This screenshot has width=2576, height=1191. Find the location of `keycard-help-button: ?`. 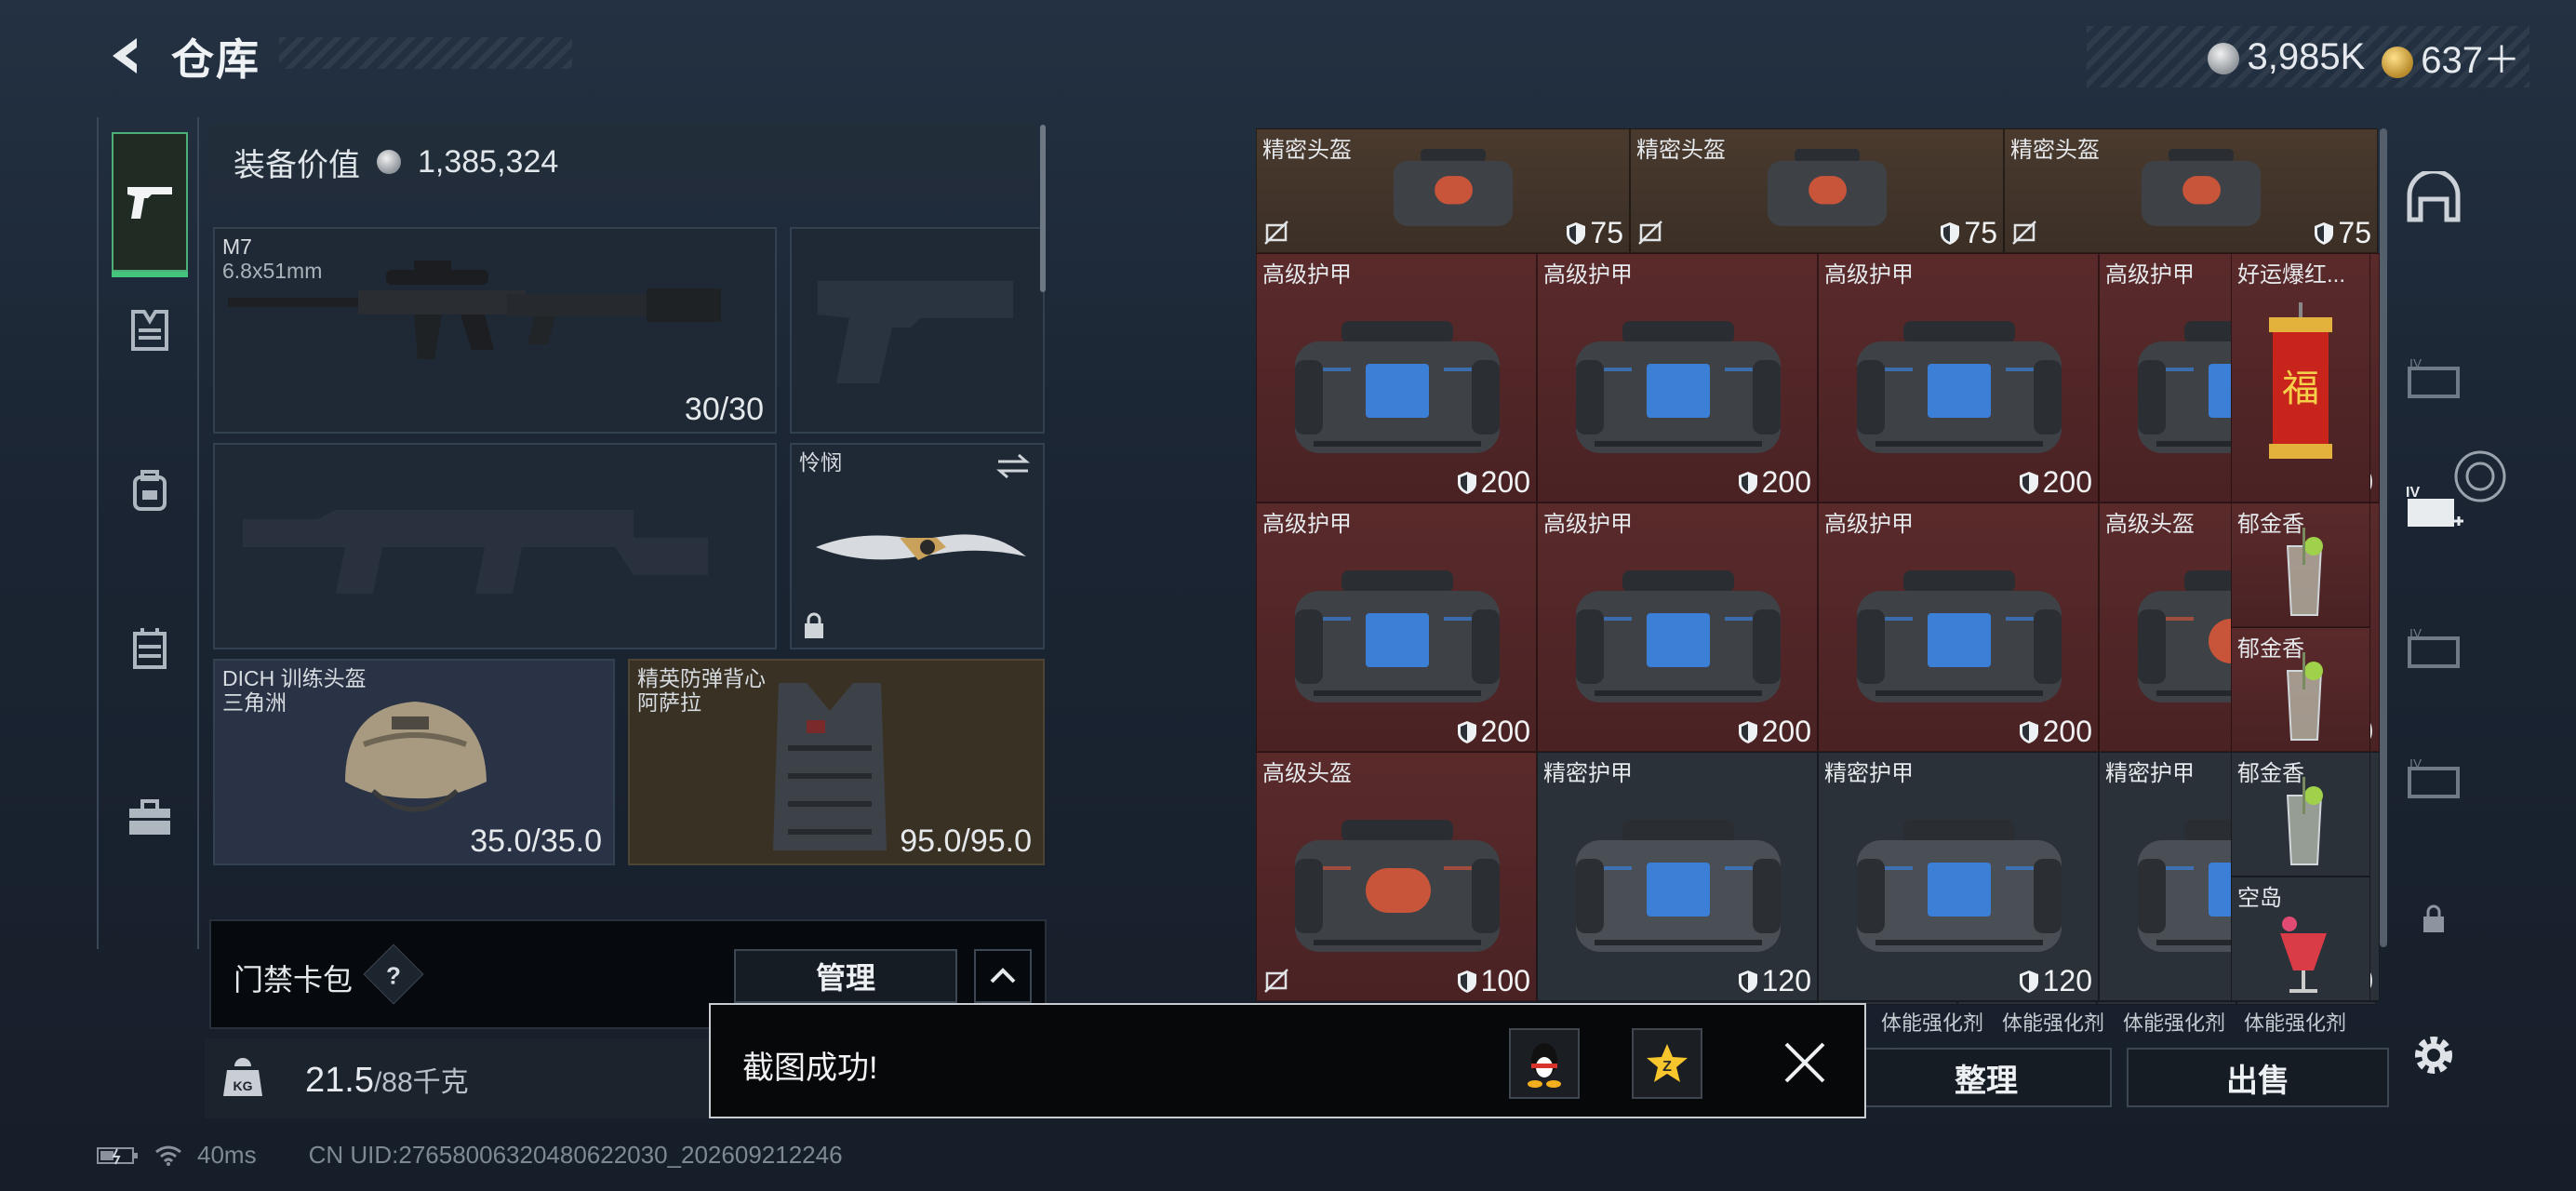

keycard-help-button: ? is located at coordinates (393, 974).